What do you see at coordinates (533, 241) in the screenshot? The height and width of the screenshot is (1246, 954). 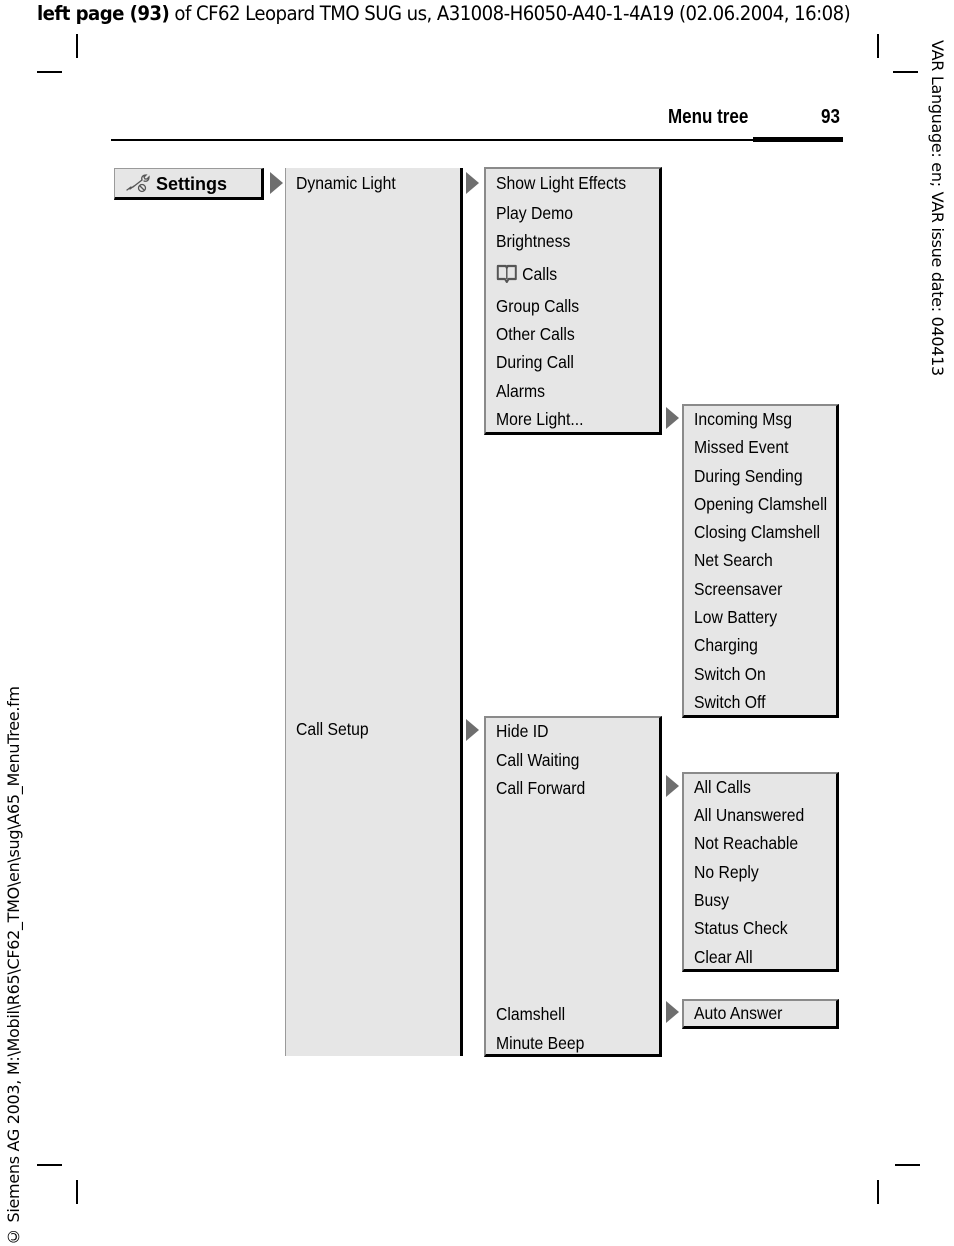 I see `menu-item: Brightness` at bounding box center [533, 241].